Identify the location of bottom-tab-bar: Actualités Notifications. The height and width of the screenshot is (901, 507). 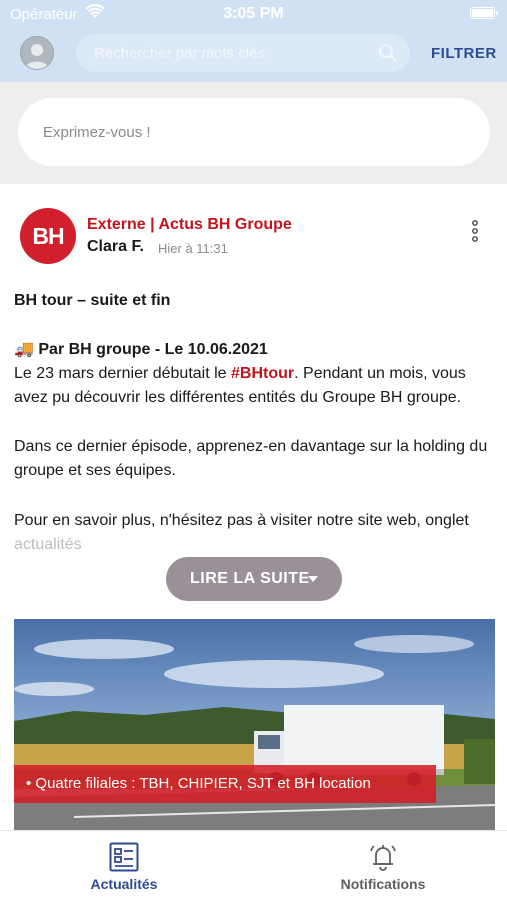
(253, 865).